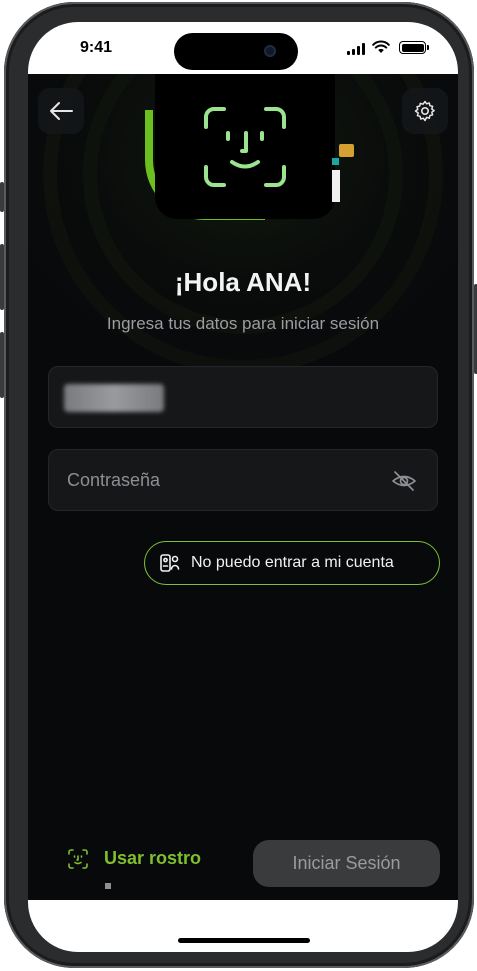  What do you see at coordinates (243, 282) in the screenshot?
I see `greeting-title: ¡Hola ANA!` at bounding box center [243, 282].